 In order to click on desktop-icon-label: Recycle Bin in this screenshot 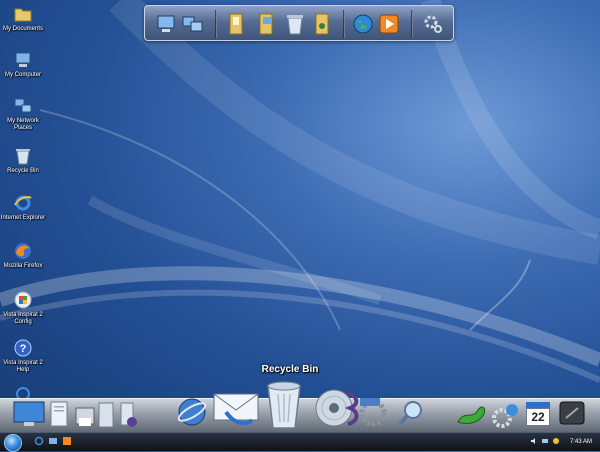, I will do `click(23, 171)`.